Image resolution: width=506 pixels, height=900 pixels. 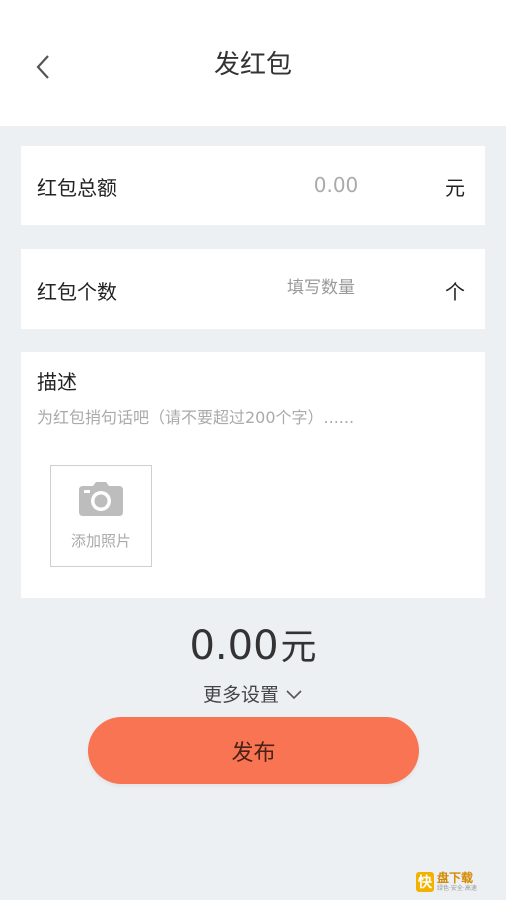 I want to click on count-row: 红包个数 个, so click(x=253, y=289).